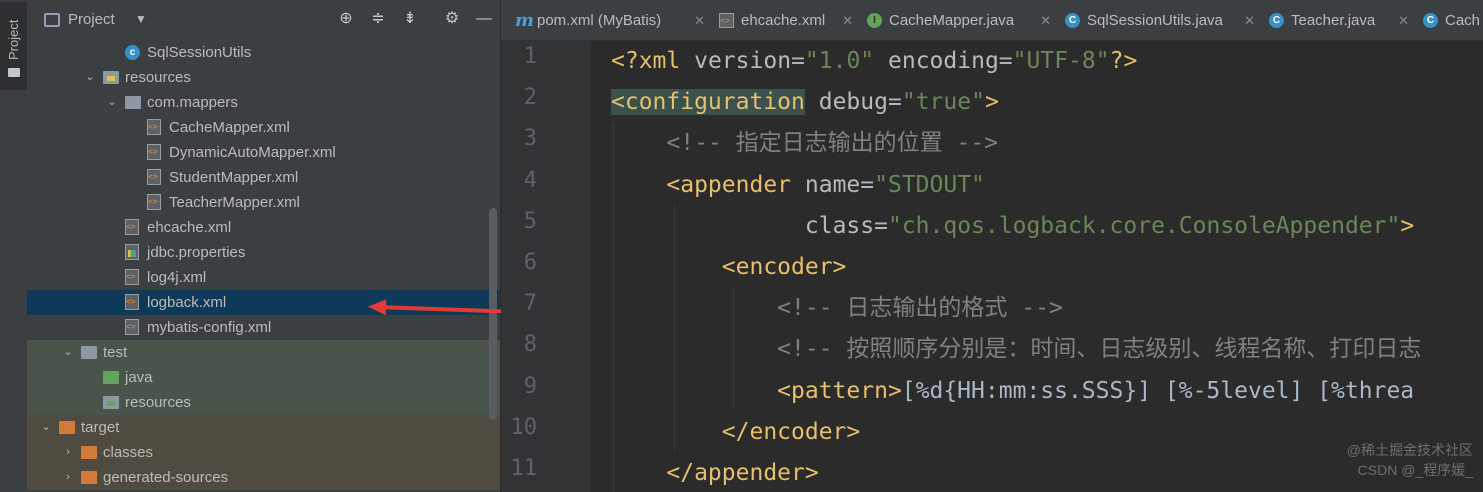  Describe the element at coordinates (187, 302) in the screenshot. I see `tree-item-label: logback.xml` at that location.